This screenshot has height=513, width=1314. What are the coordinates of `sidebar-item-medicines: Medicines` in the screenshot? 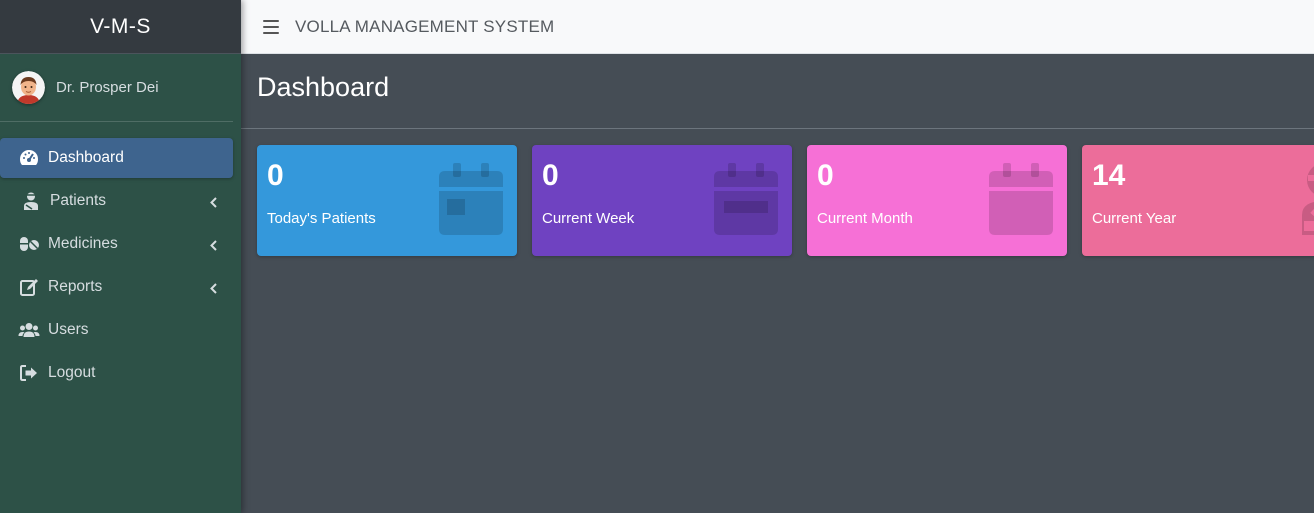 It's located at (116, 244).